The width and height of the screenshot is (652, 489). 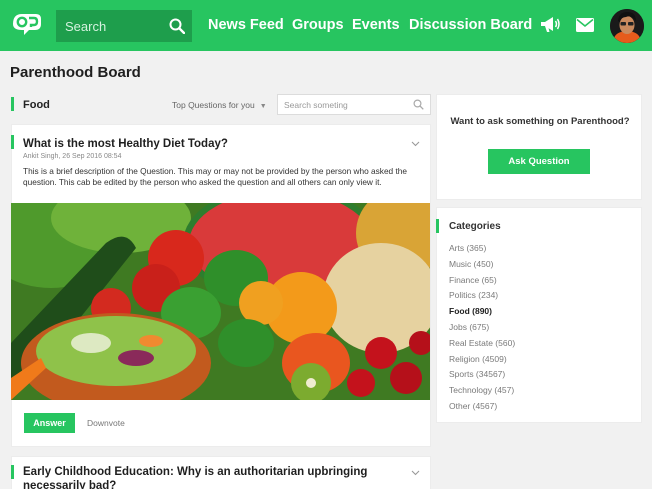 What do you see at coordinates (539, 161) in the screenshot?
I see `ask-question-button: Ask Question` at bounding box center [539, 161].